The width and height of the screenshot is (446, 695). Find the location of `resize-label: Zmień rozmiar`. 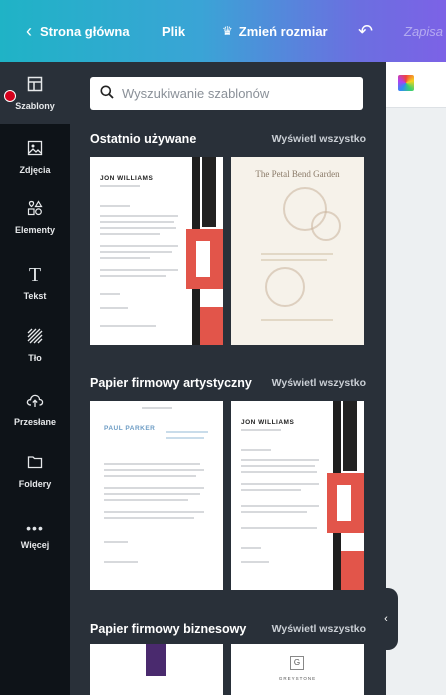

resize-label: Zmień rozmiar is located at coordinates (283, 31).